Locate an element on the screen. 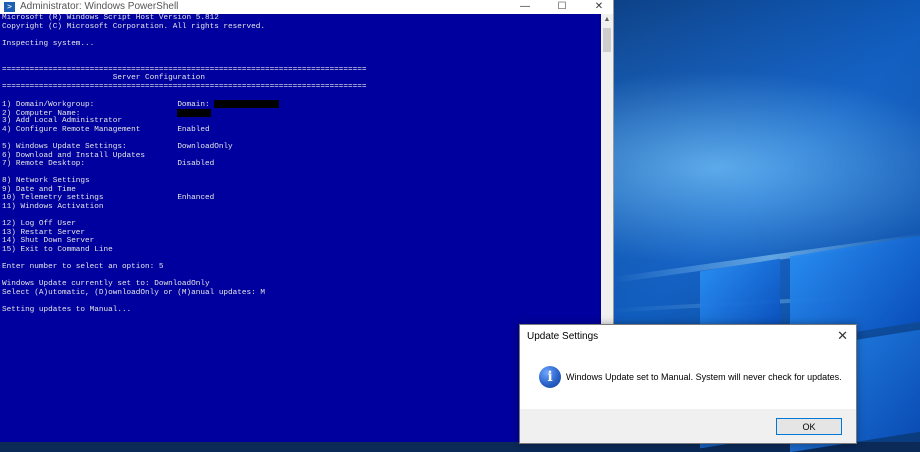 This screenshot has height=452, width=920. menu-value: DownloadOnly is located at coordinates (205, 146).